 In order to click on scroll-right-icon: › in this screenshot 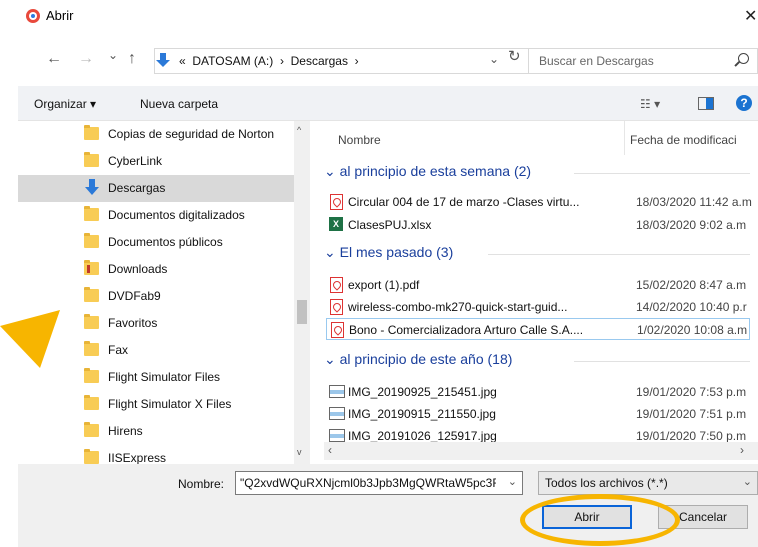, I will do `click(742, 450)`.